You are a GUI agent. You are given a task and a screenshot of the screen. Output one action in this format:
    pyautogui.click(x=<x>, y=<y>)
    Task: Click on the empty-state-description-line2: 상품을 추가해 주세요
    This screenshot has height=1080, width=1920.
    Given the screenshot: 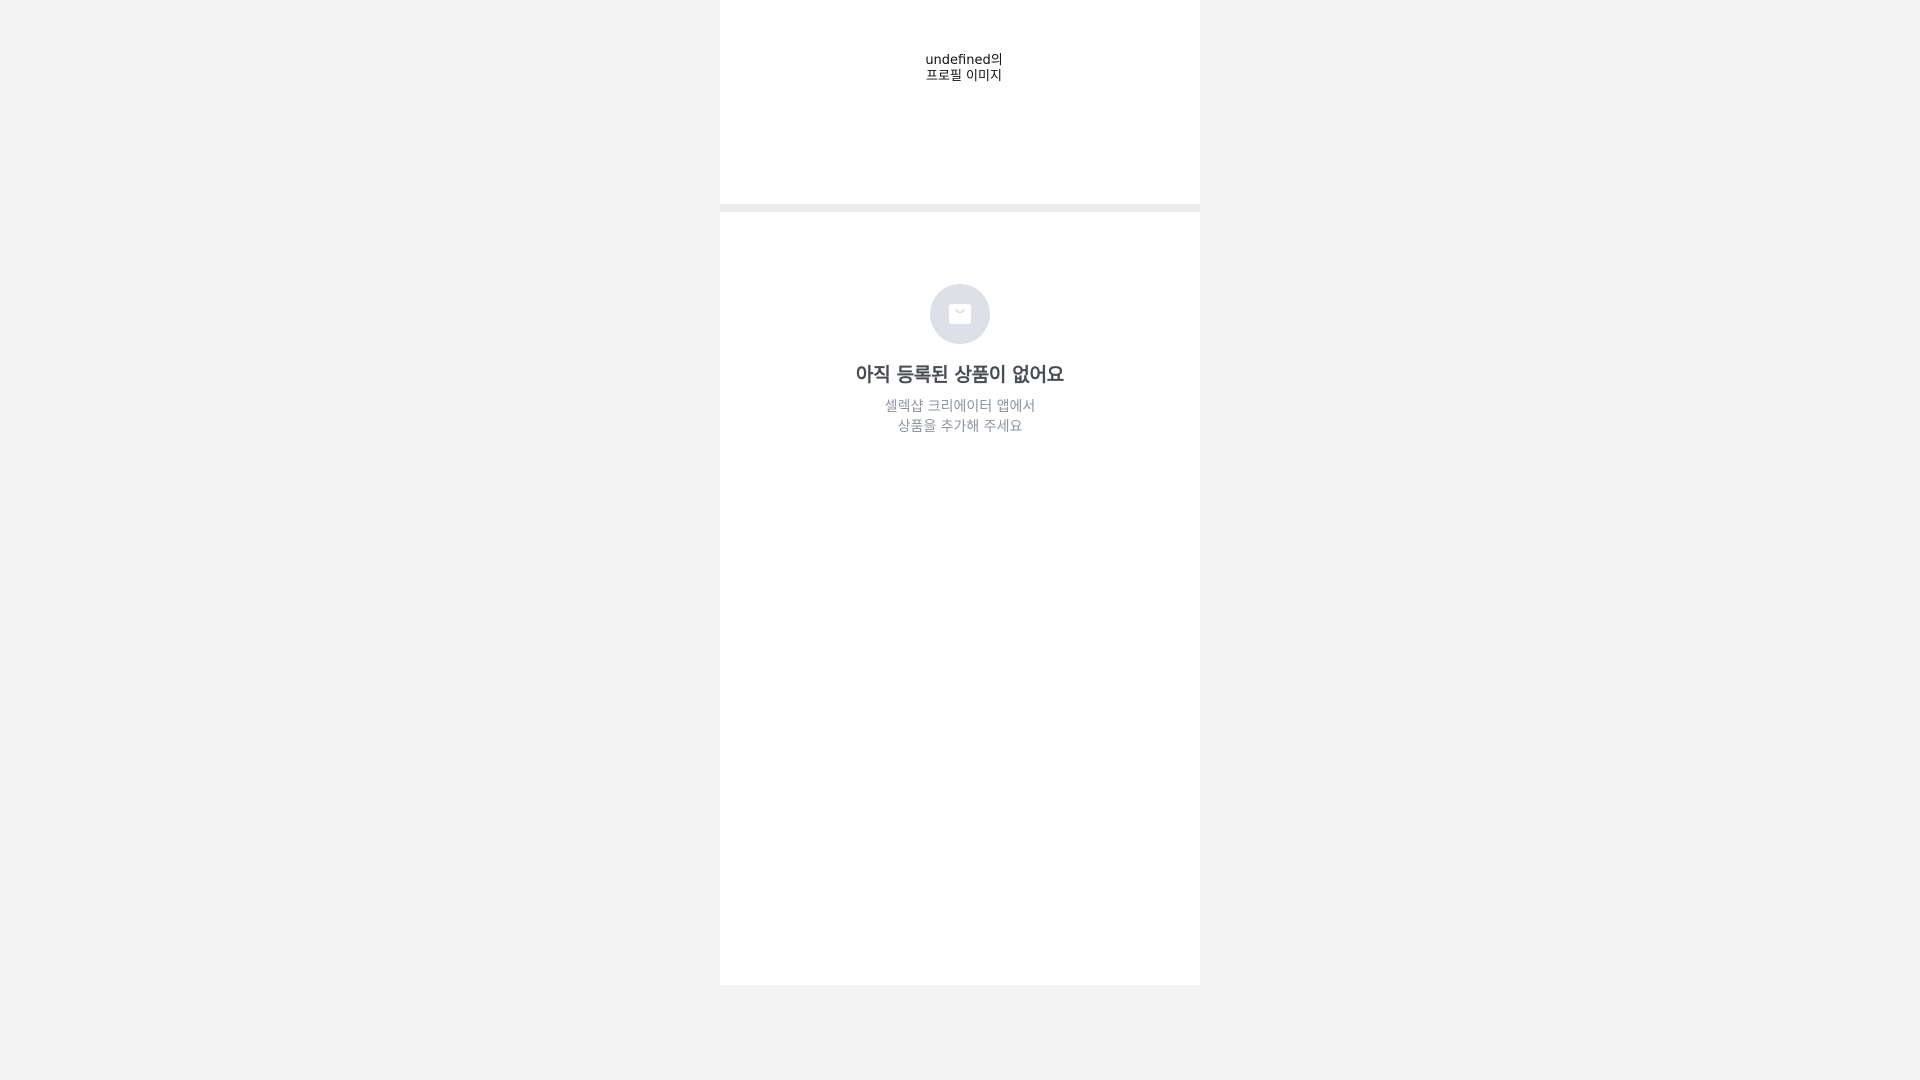 What is the action you would take?
    pyautogui.click(x=960, y=427)
    